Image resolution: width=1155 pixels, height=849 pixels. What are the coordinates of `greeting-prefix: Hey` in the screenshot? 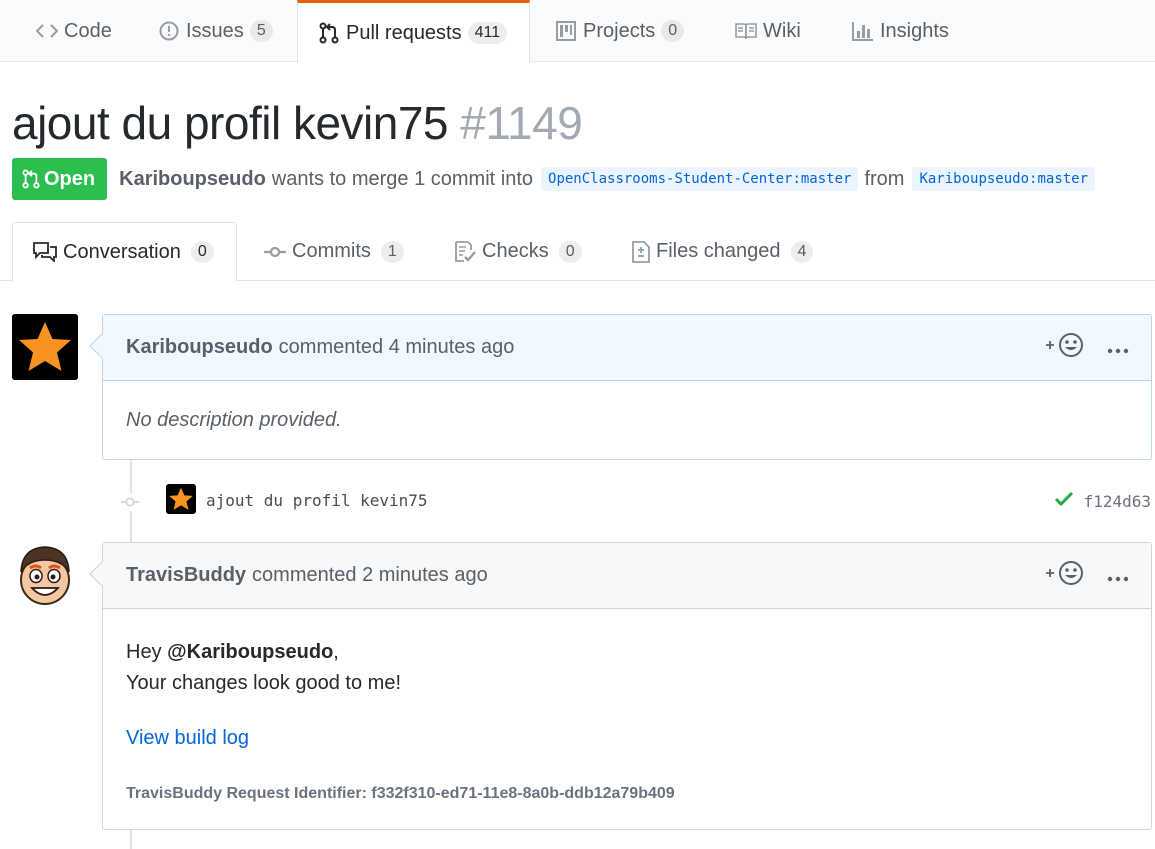 It's located at (147, 652).